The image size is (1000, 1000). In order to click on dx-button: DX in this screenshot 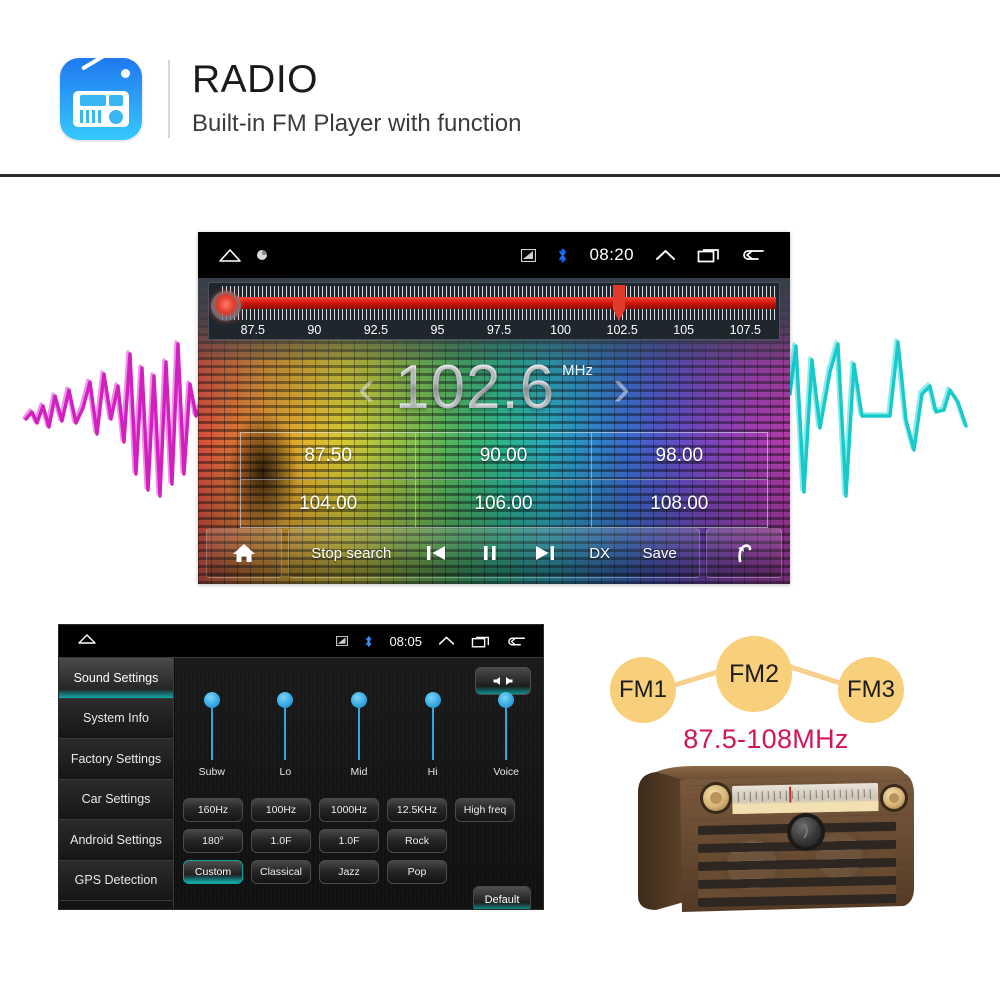, I will do `click(599, 553)`.